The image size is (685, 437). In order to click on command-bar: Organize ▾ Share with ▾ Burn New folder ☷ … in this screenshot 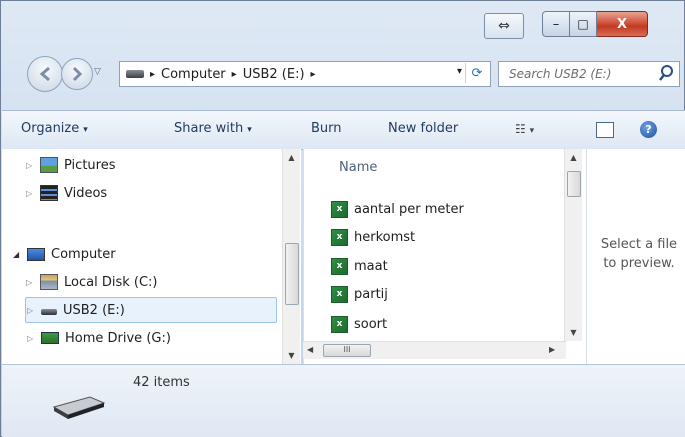, I will do `click(343, 130)`.